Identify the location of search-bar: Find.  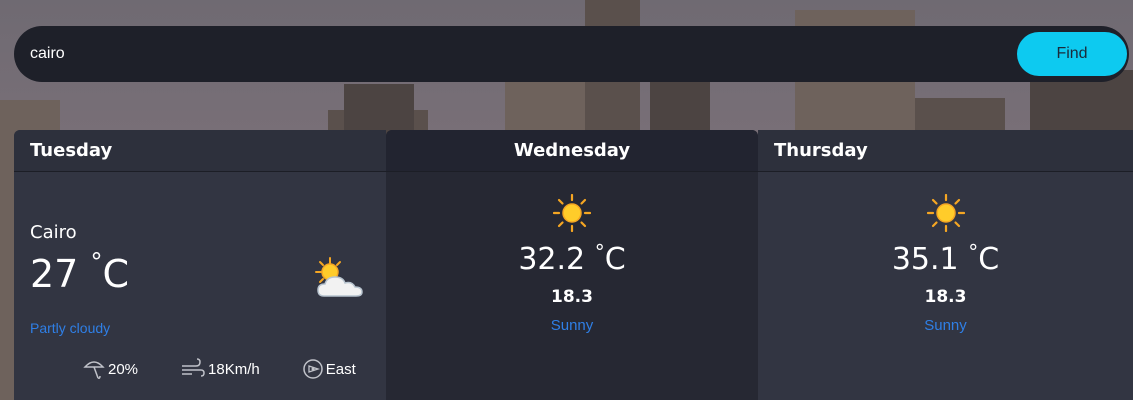
(571, 54).